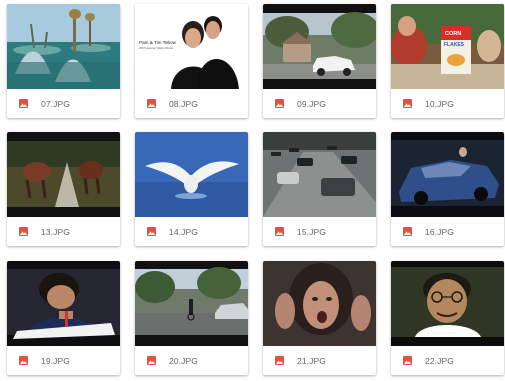 Image resolution: width=505 pixels, height=381 pixels. I want to click on file-card: 09.JPG, so click(319, 61).